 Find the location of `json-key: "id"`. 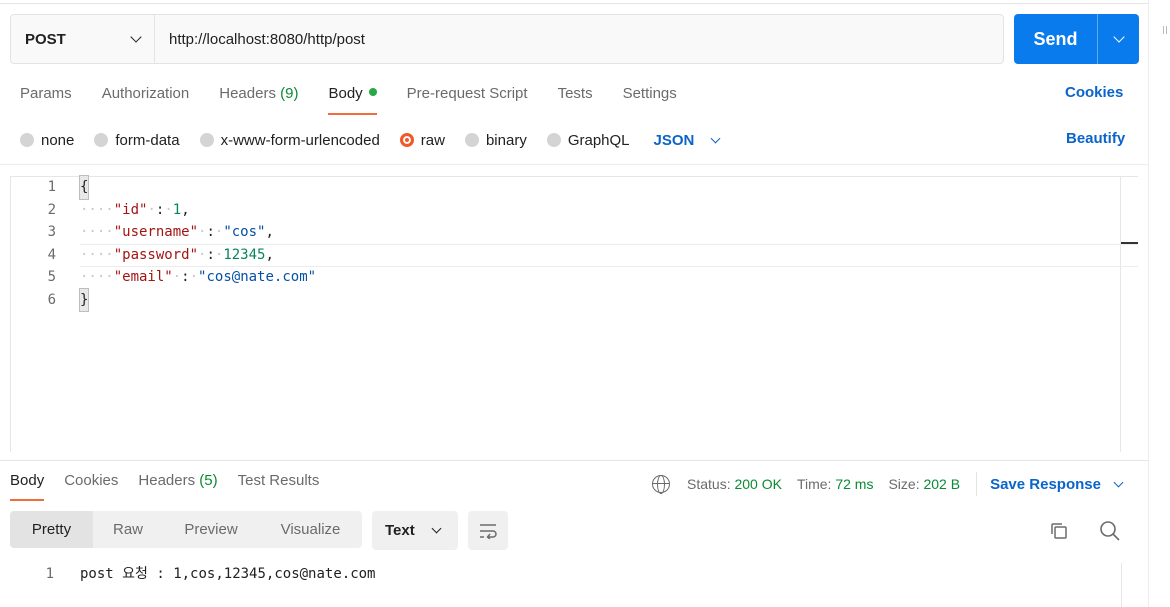

json-key: "id" is located at coordinates (130, 209).